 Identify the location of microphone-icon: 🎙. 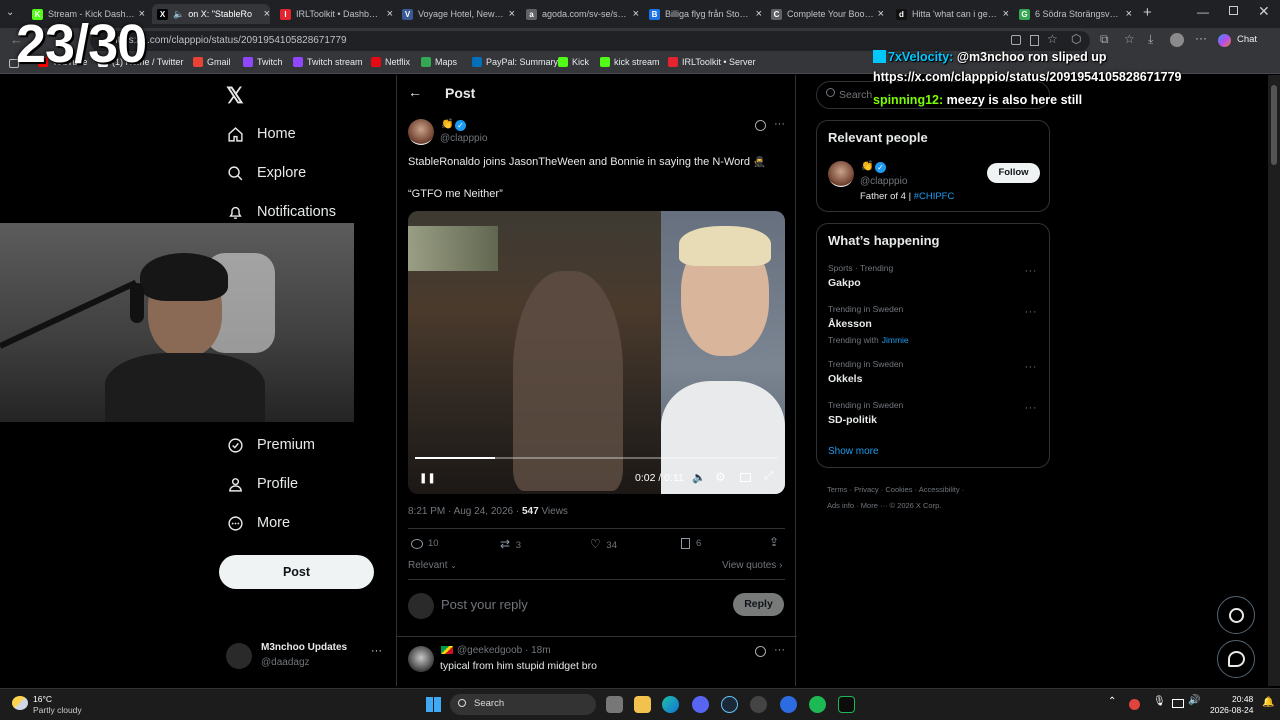
(1159, 701).